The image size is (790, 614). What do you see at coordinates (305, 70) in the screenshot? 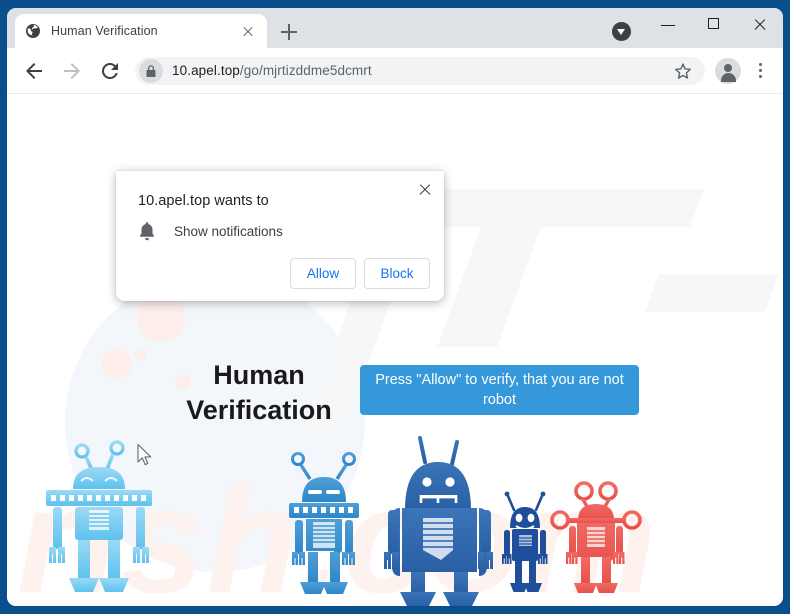
I see `url-path: /go/mjrtizddme5dcmrt` at bounding box center [305, 70].